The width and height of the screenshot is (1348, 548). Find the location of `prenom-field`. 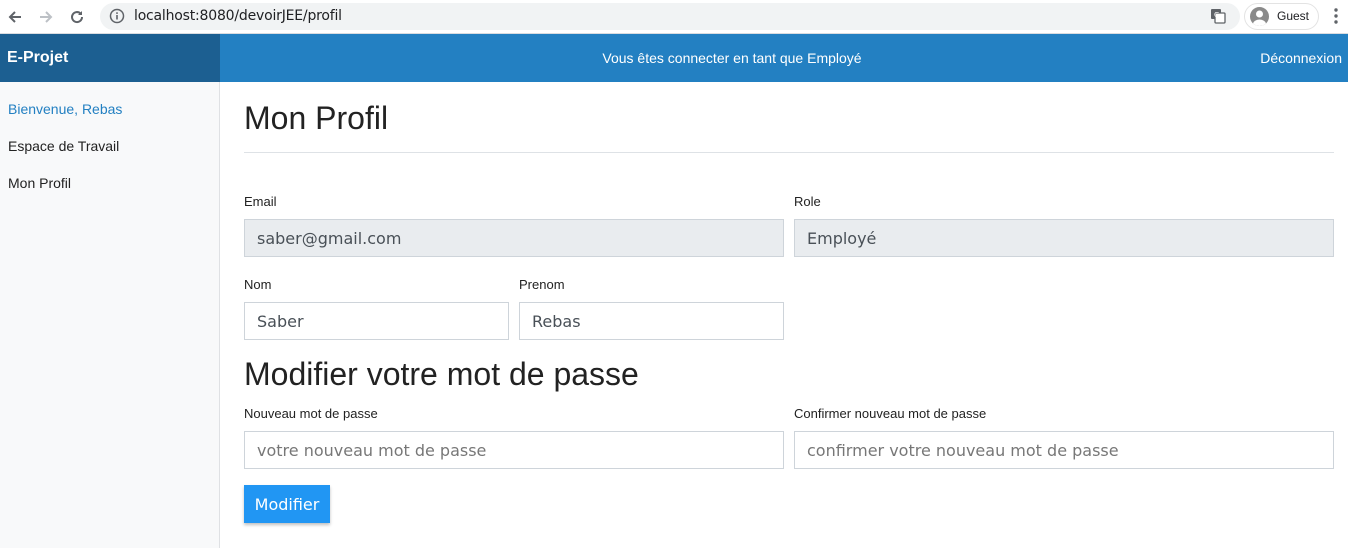

prenom-field is located at coordinates (651, 321).